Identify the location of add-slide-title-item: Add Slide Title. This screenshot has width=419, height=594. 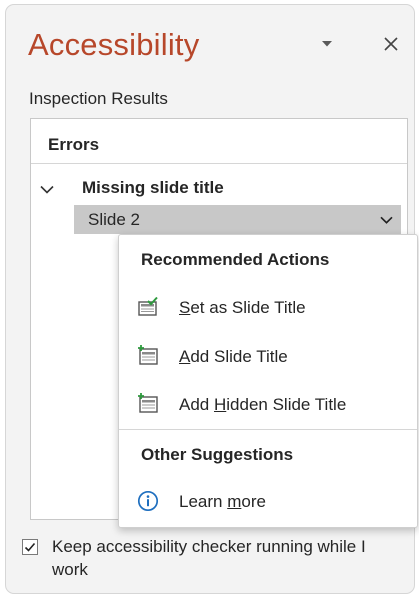
(268, 357).